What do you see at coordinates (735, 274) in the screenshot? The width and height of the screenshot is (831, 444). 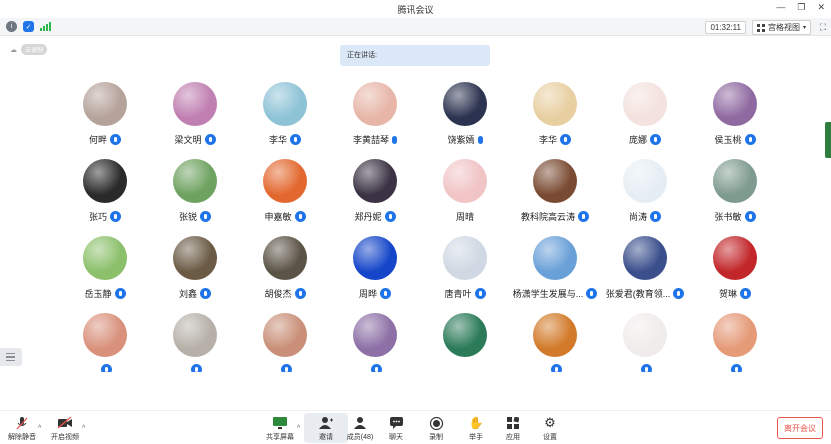 I see `participant-tile: 贺琳` at bounding box center [735, 274].